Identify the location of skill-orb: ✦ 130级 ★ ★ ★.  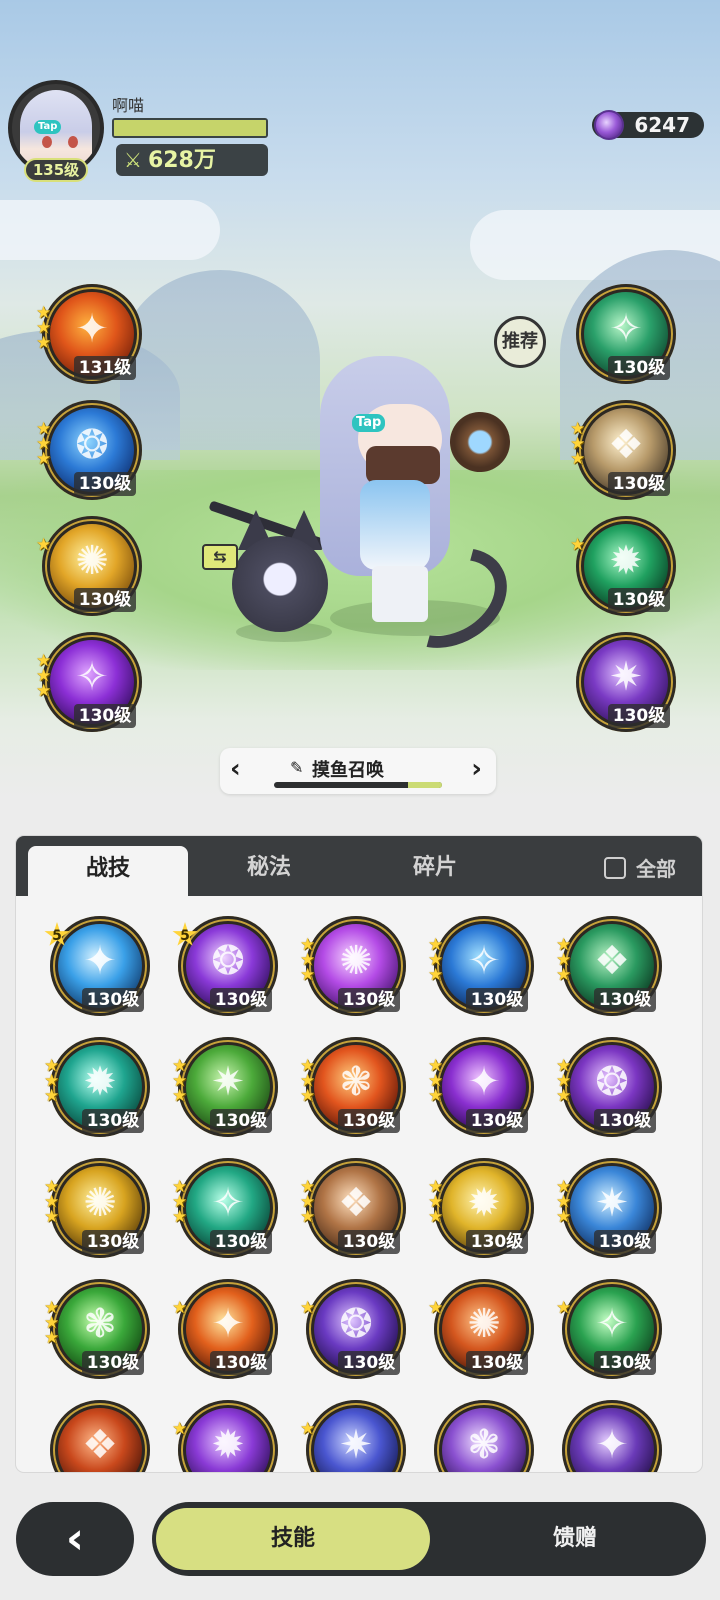
(481, 1087).